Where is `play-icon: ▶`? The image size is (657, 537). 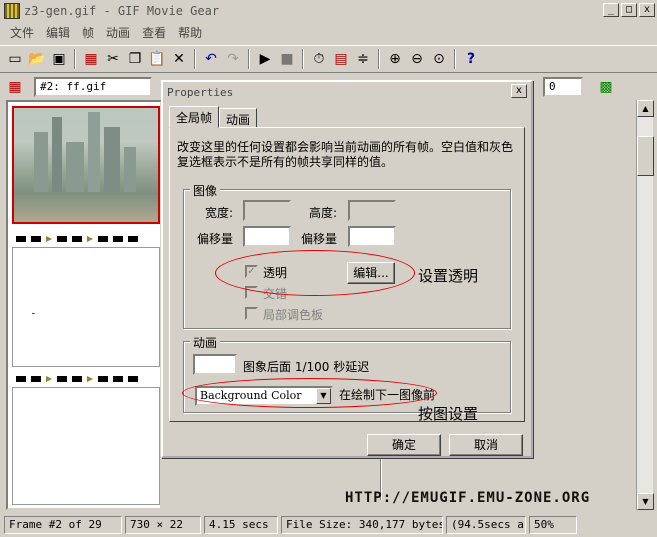 play-icon: ▶ is located at coordinates (265, 59).